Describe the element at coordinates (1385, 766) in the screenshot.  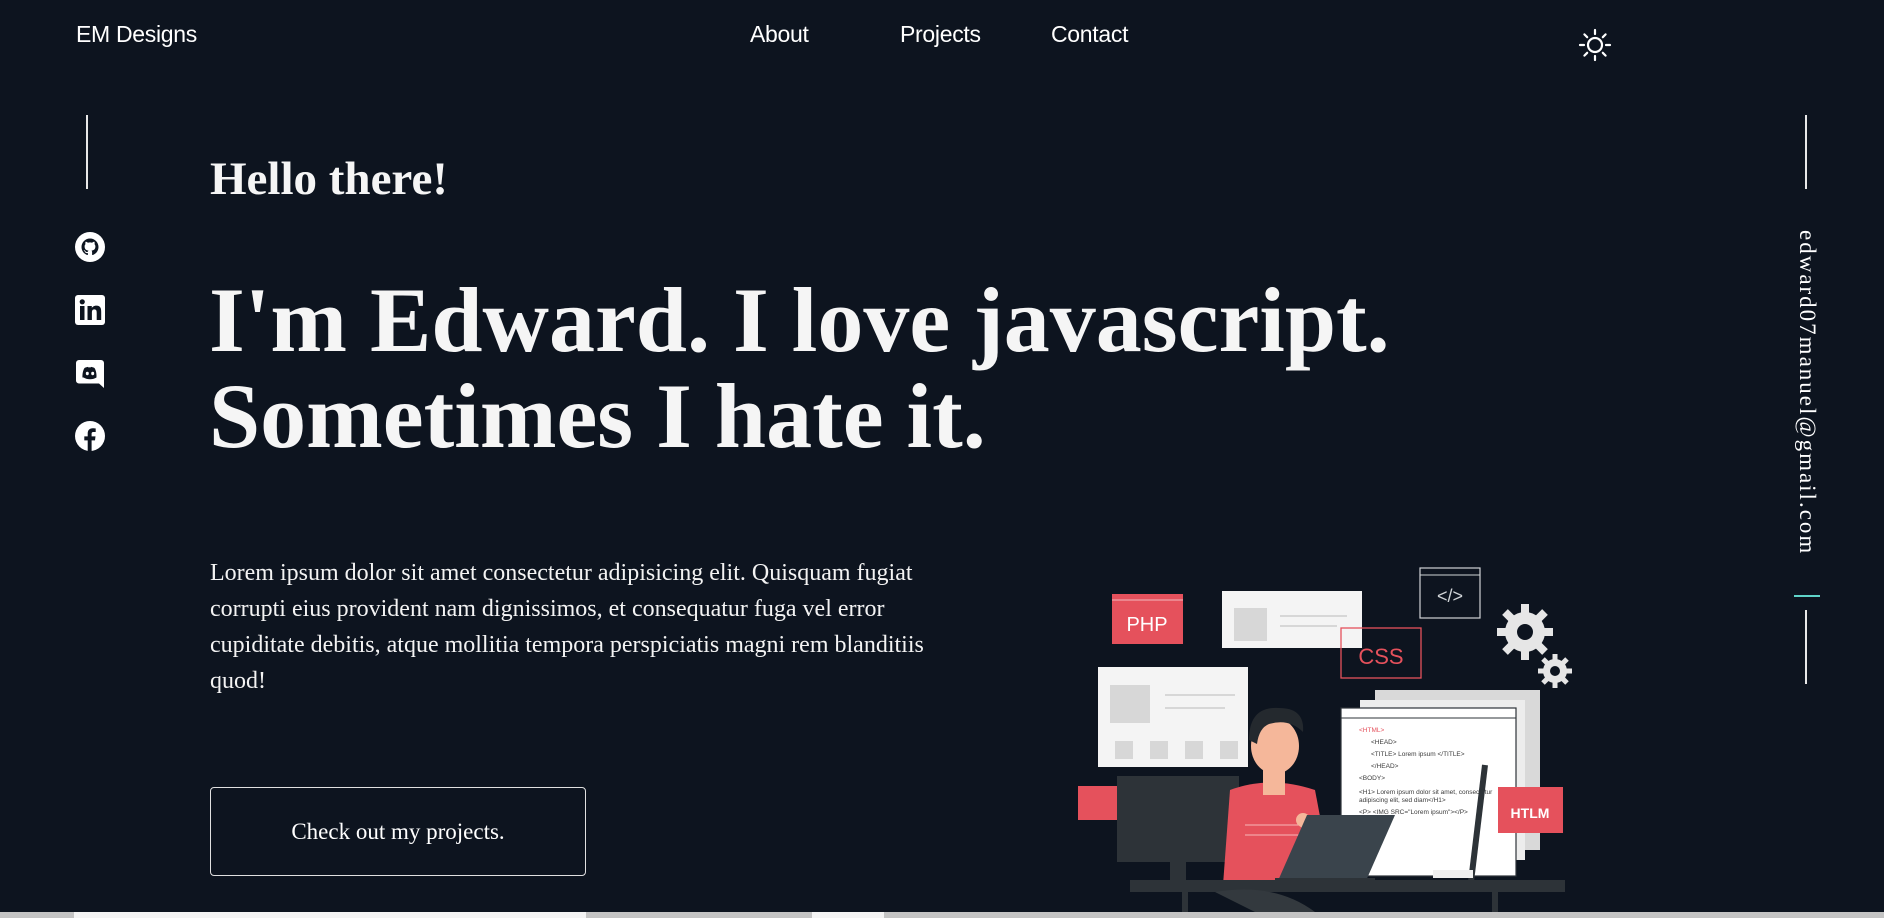
I see `code-line-4: </HEAD>` at that location.